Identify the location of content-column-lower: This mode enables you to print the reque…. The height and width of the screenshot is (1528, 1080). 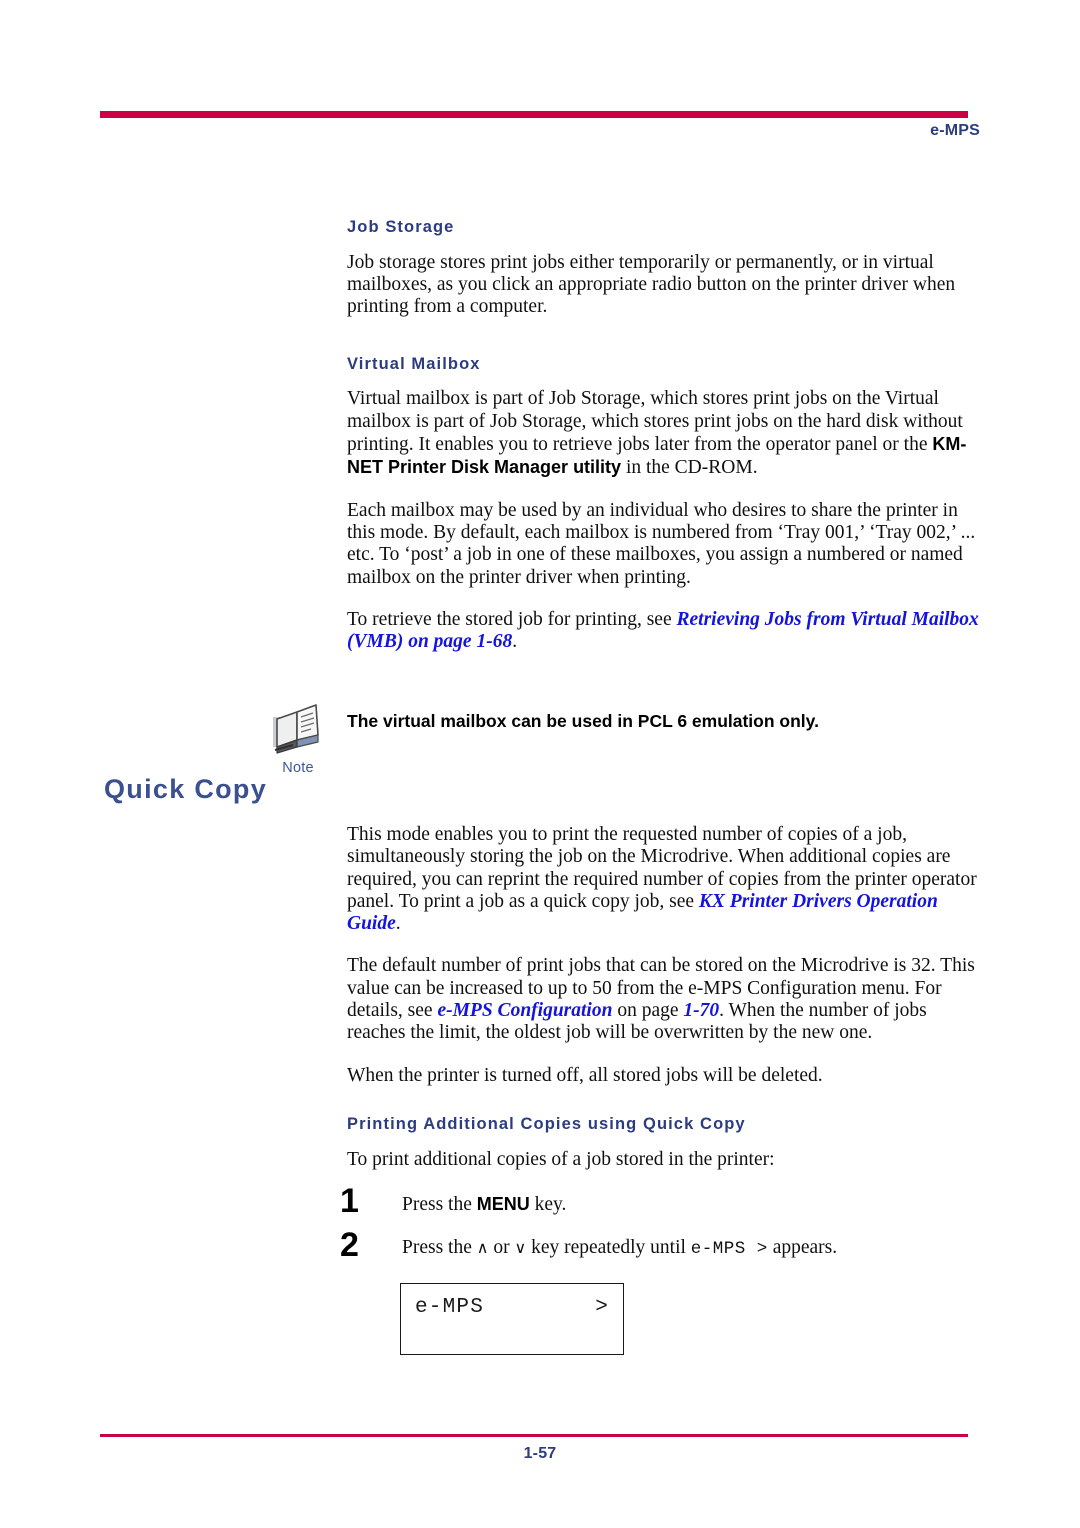
(663, 1007).